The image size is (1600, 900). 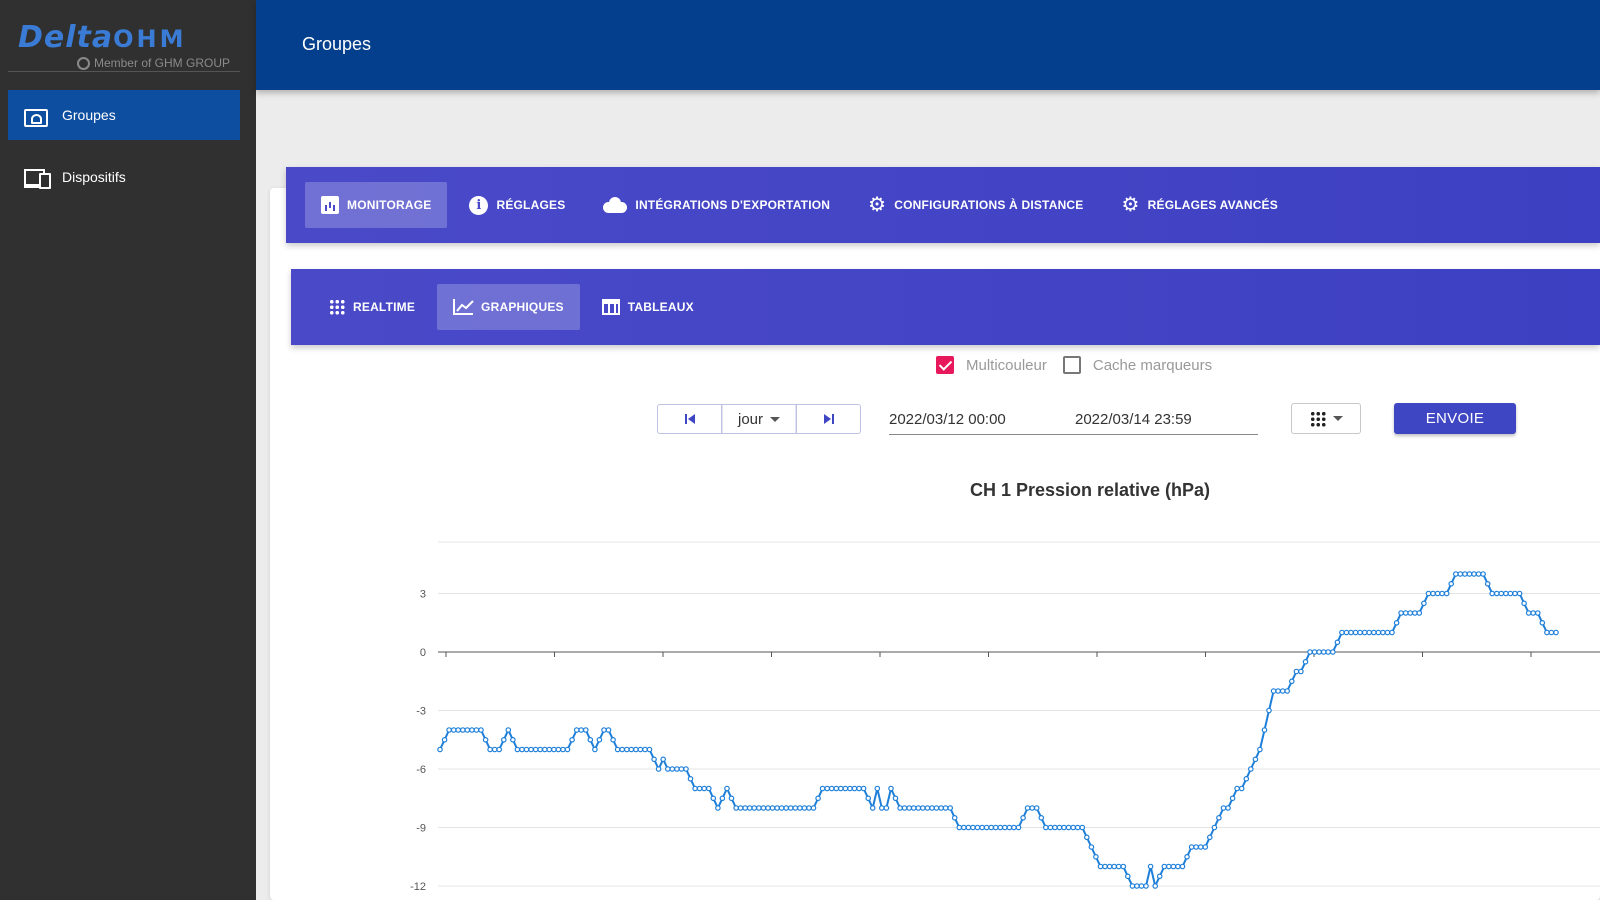 What do you see at coordinates (376, 205) in the screenshot?
I see `tab-monitorage: MONITORAGE` at bounding box center [376, 205].